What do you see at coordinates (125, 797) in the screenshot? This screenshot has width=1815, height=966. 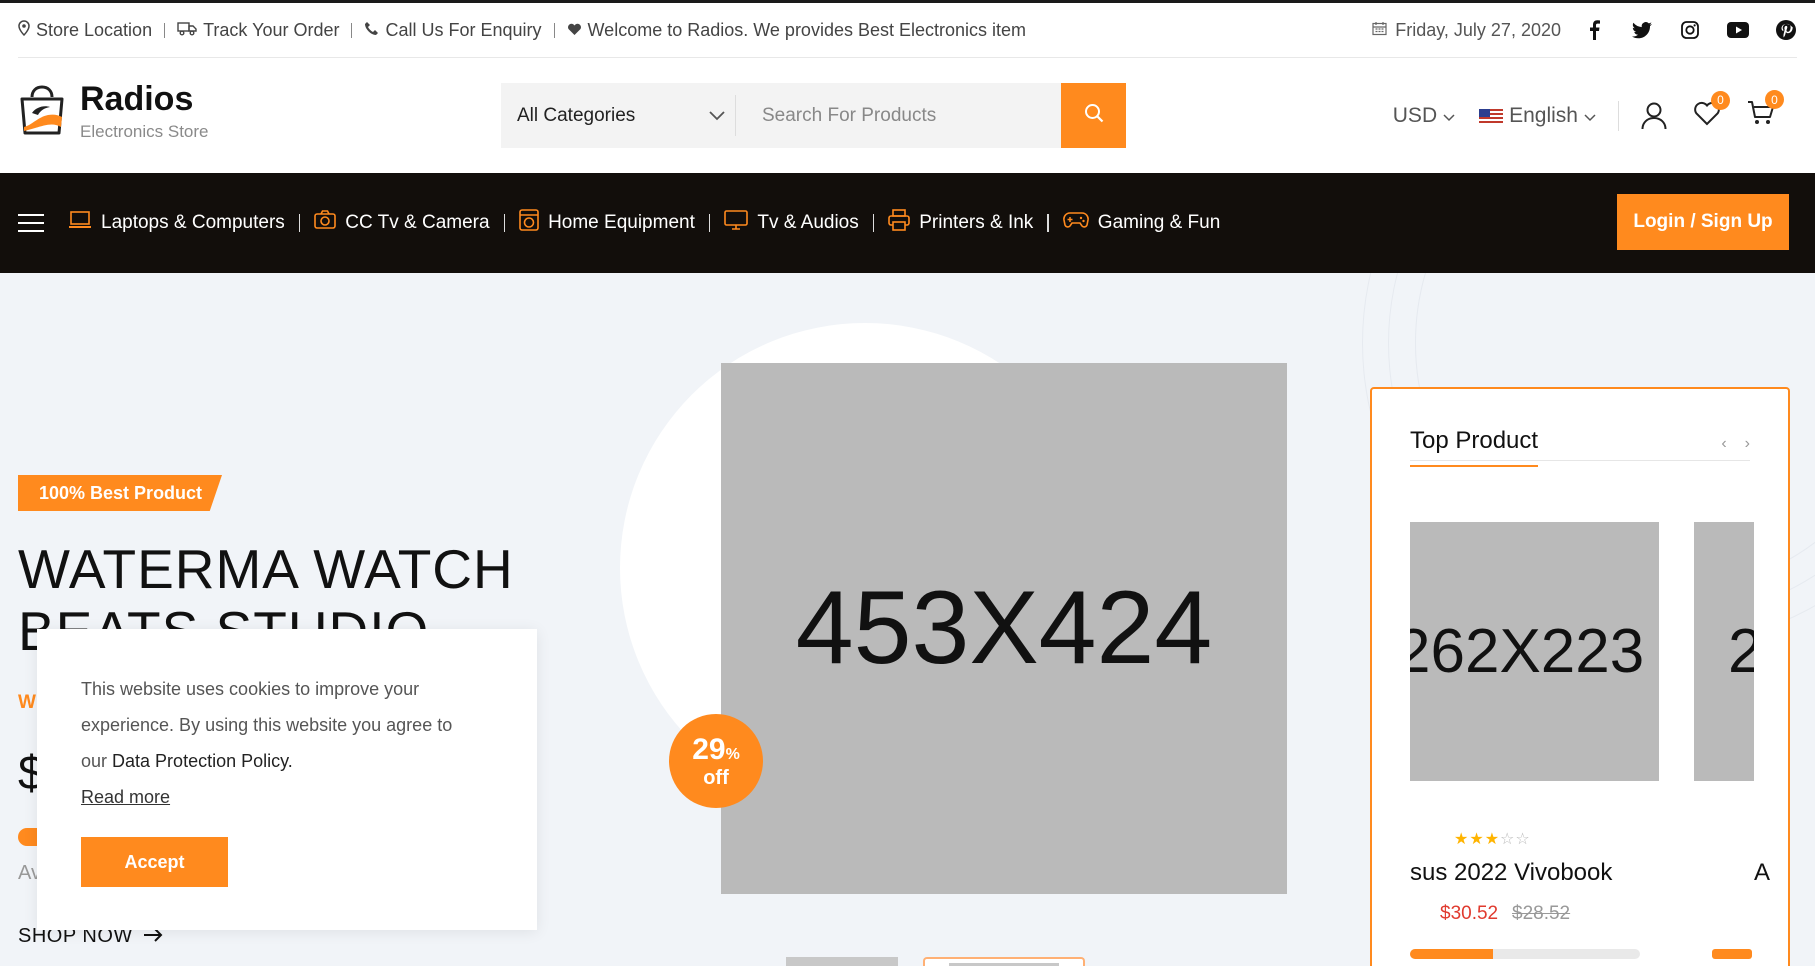 I see `read-more-link: Read more` at bounding box center [125, 797].